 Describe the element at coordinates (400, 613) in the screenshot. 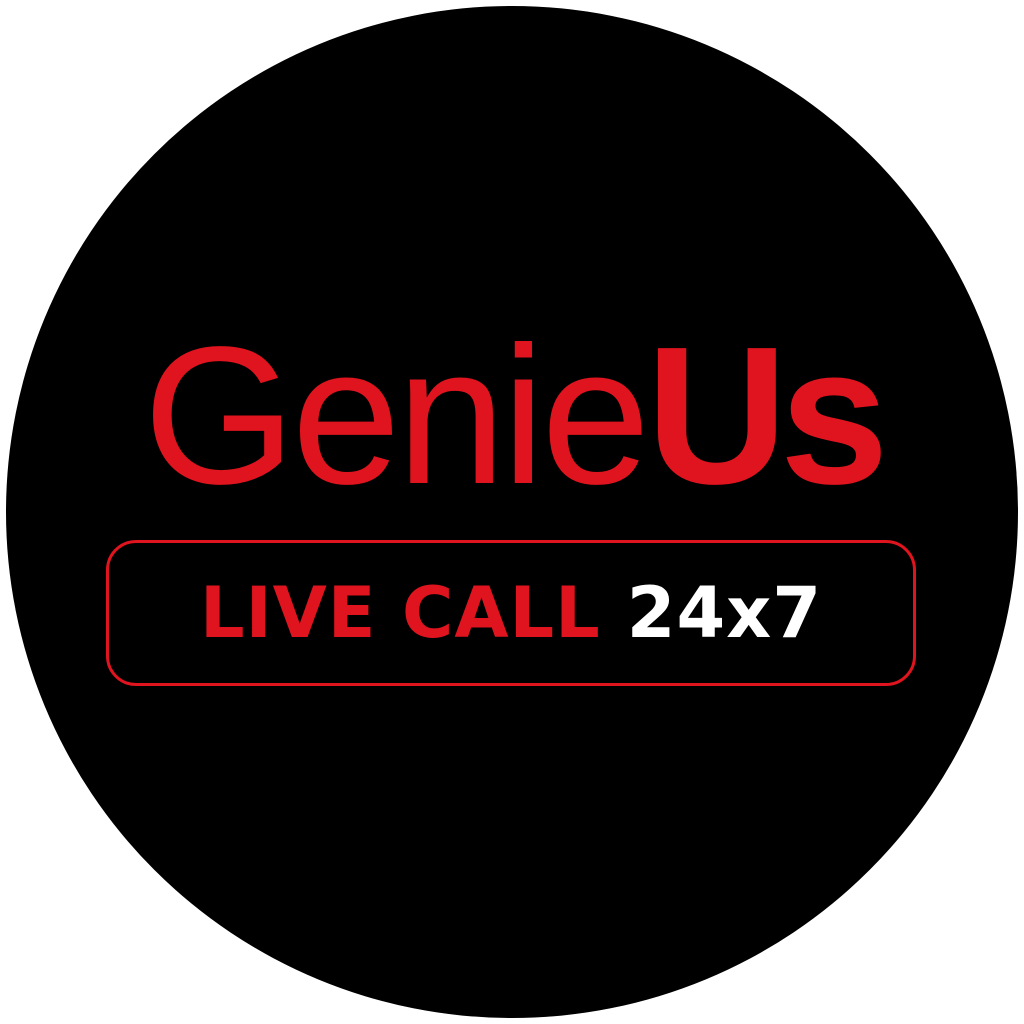

I see `tagline-live-call: LIVE CALL` at that location.